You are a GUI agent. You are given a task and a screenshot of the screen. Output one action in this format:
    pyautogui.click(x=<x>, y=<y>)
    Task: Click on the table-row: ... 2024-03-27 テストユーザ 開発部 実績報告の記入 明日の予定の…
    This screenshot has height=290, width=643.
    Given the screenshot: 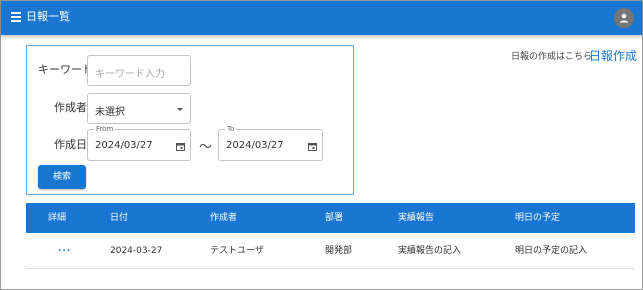 What is the action you would take?
    pyautogui.click(x=330, y=251)
    